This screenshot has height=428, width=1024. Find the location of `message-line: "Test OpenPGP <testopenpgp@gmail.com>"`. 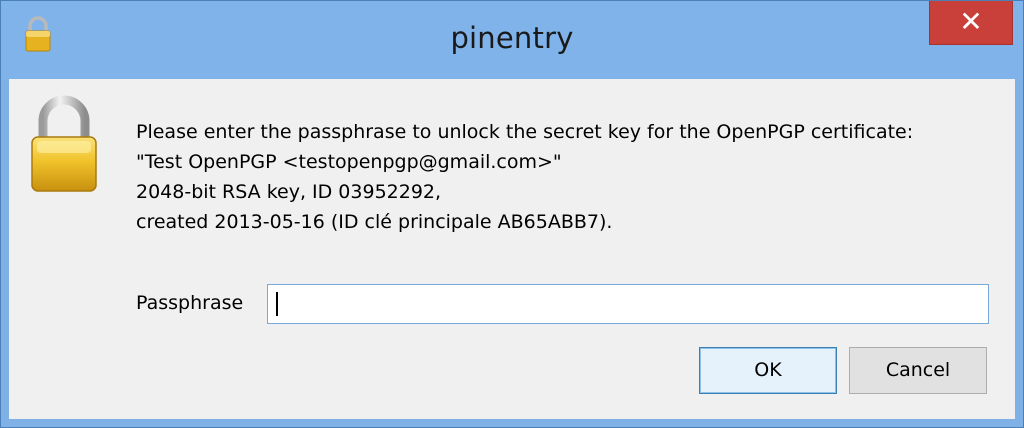

message-line: "Test OpenPGP <testopenpgp@gmail.com>" is located at coordinates (349, 162).